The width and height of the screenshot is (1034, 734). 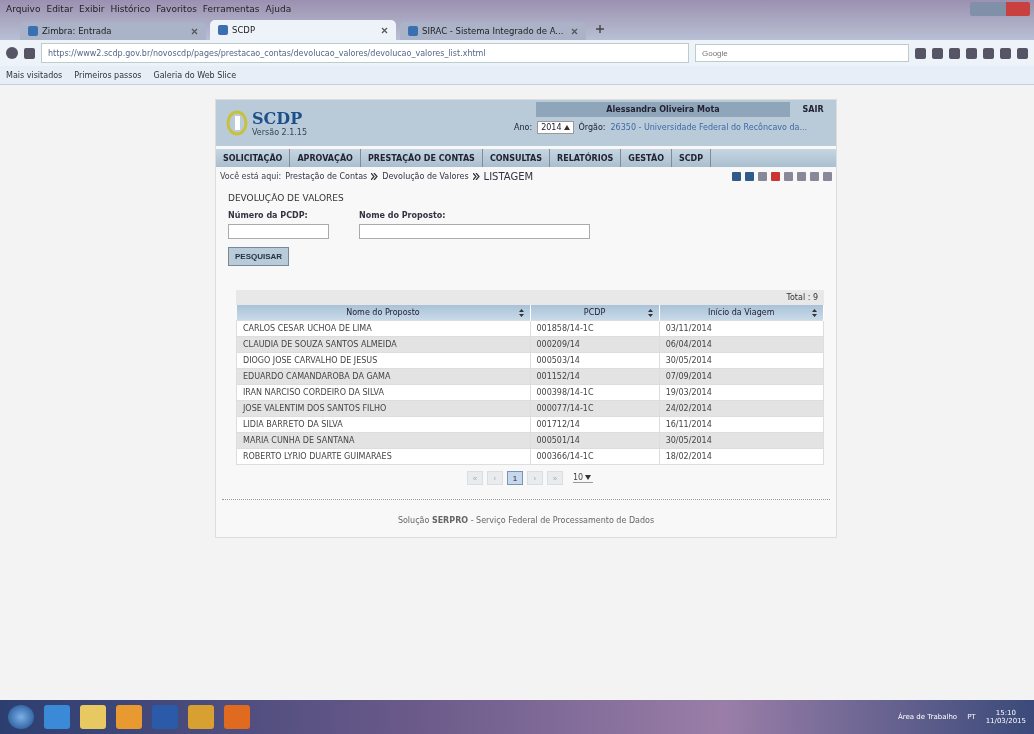 What do you see at coordinates (555, 127) in the screenshot?
I see `year-select: 2014` at bounding box center [555, 127].